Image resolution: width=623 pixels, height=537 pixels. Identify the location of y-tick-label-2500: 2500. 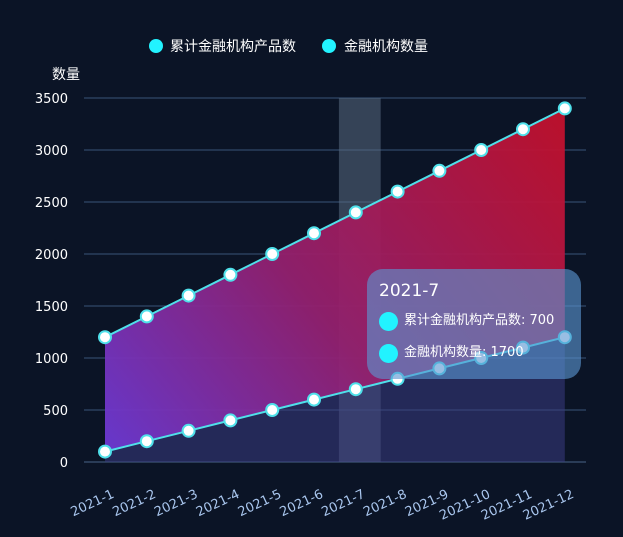
(51, 203).